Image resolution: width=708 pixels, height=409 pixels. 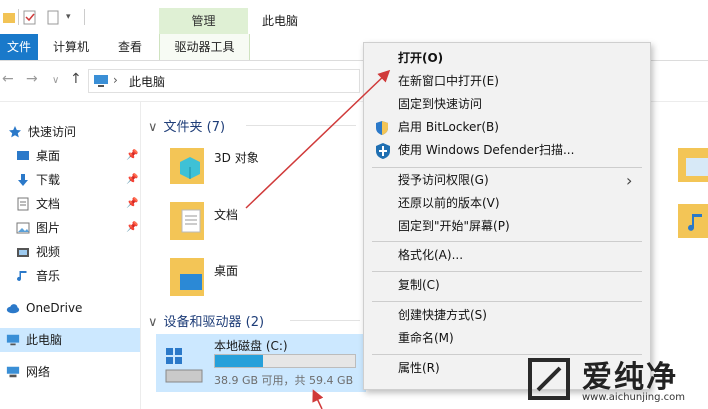 I want to click on brand-name: 爱纯净, so click(x=630, y=377).